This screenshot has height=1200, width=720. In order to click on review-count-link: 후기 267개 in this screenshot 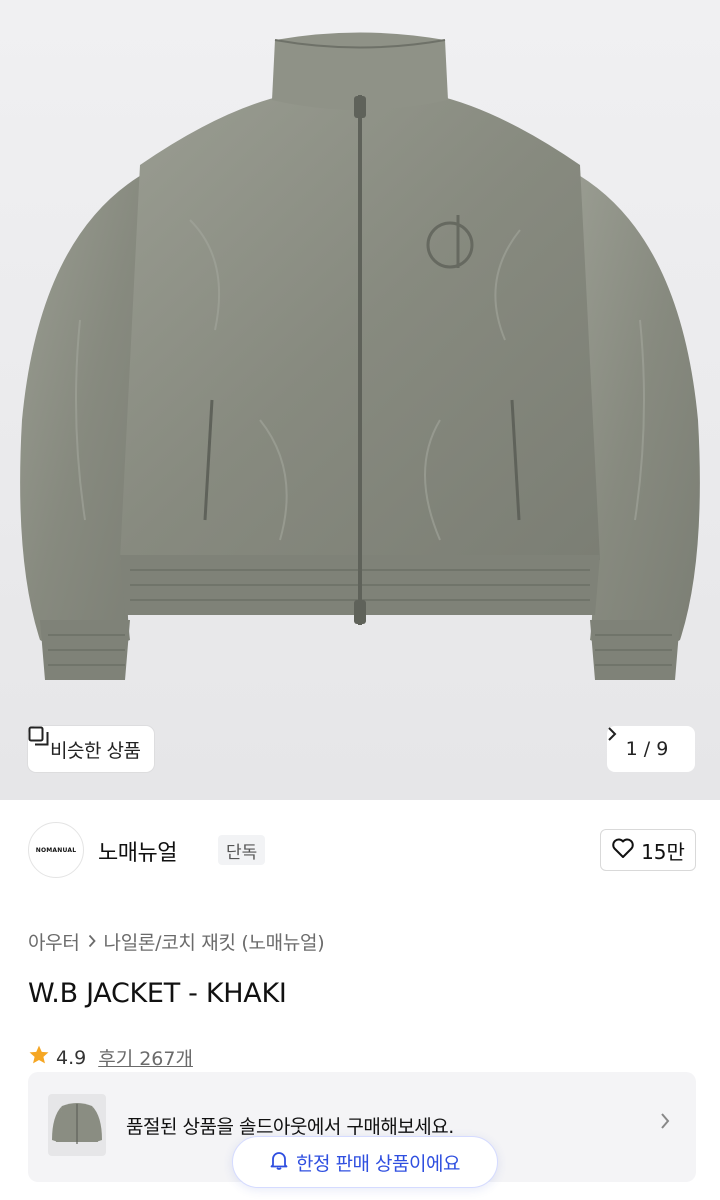, I will do `click(145, 1057)`.